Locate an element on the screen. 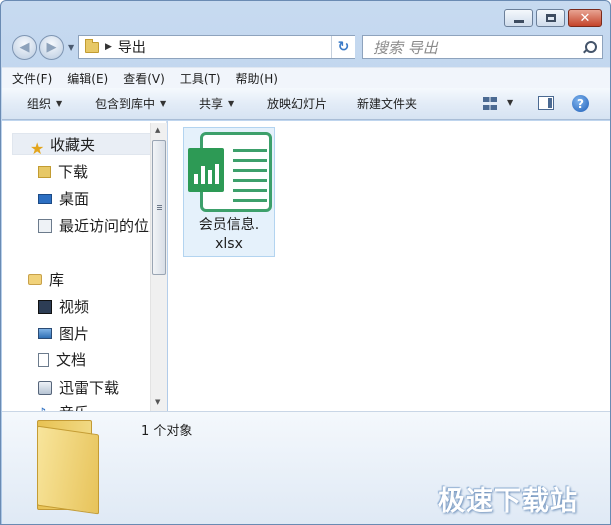  nav-videos: 视频 is located at coordinates (63, 306).